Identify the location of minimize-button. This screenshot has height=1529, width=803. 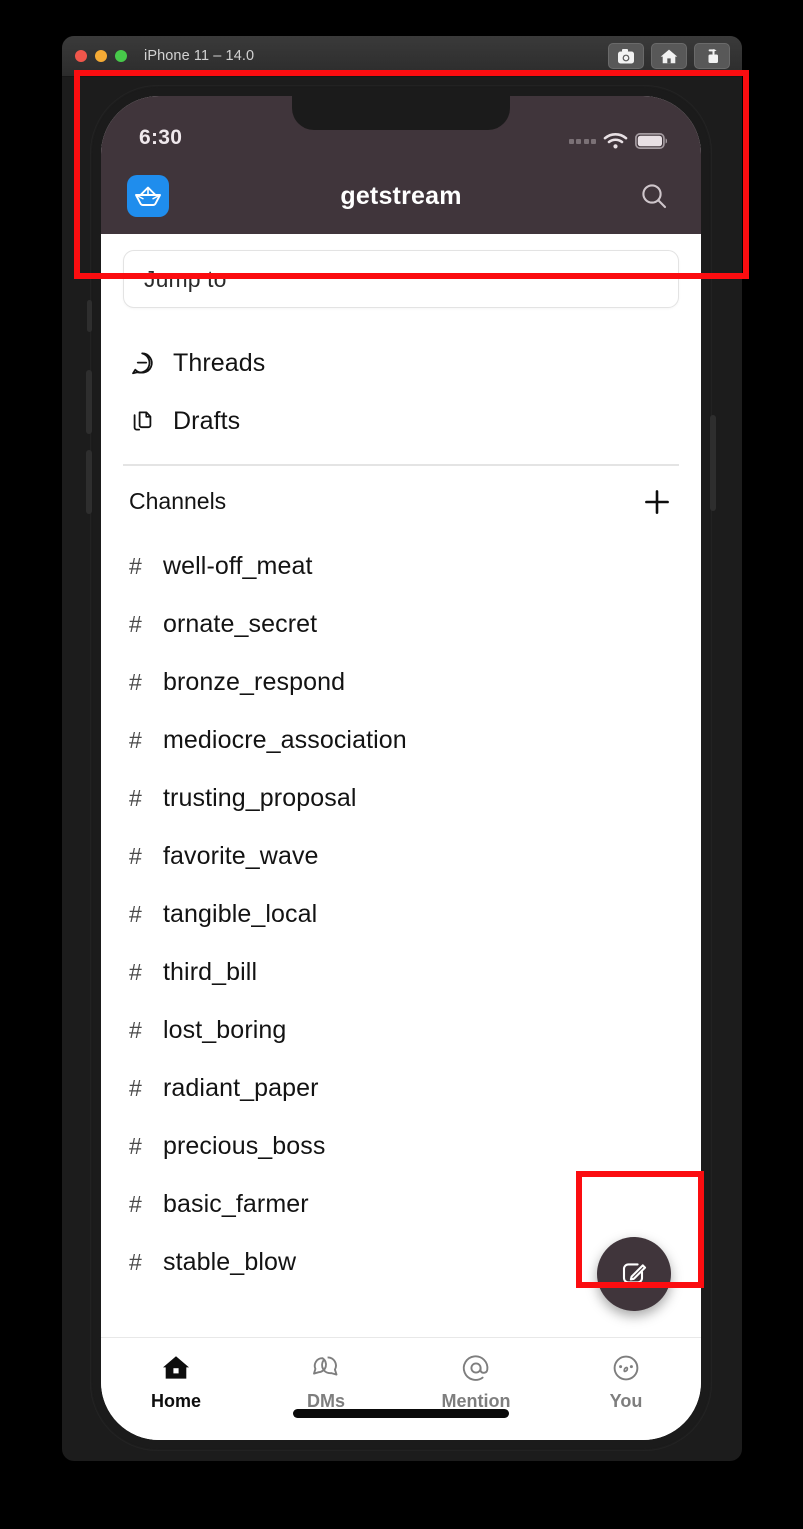
(101, 56).